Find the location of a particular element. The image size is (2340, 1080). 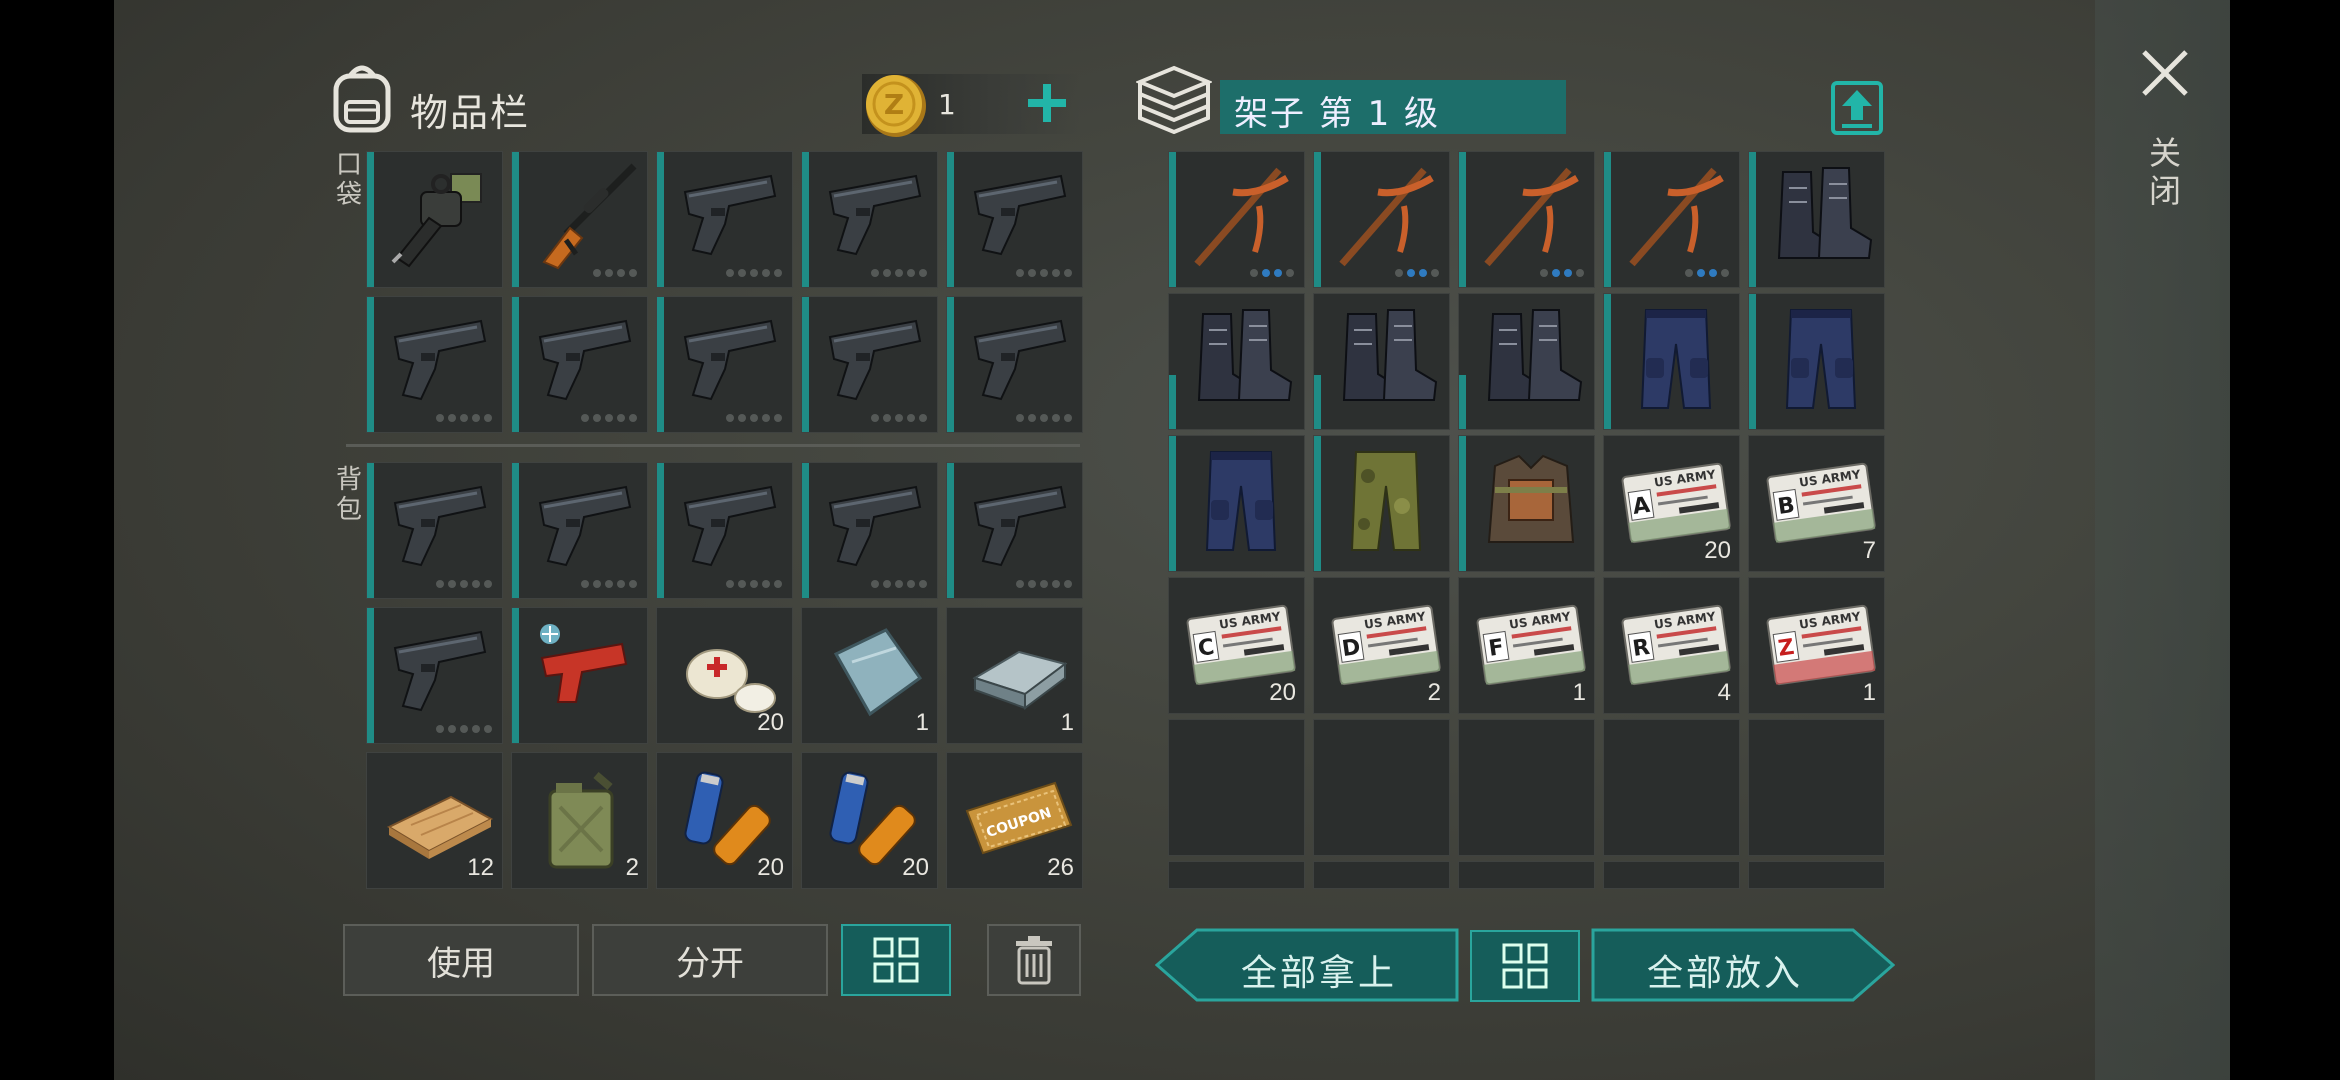

shelf-icon is located at coordinates (1174, 99).